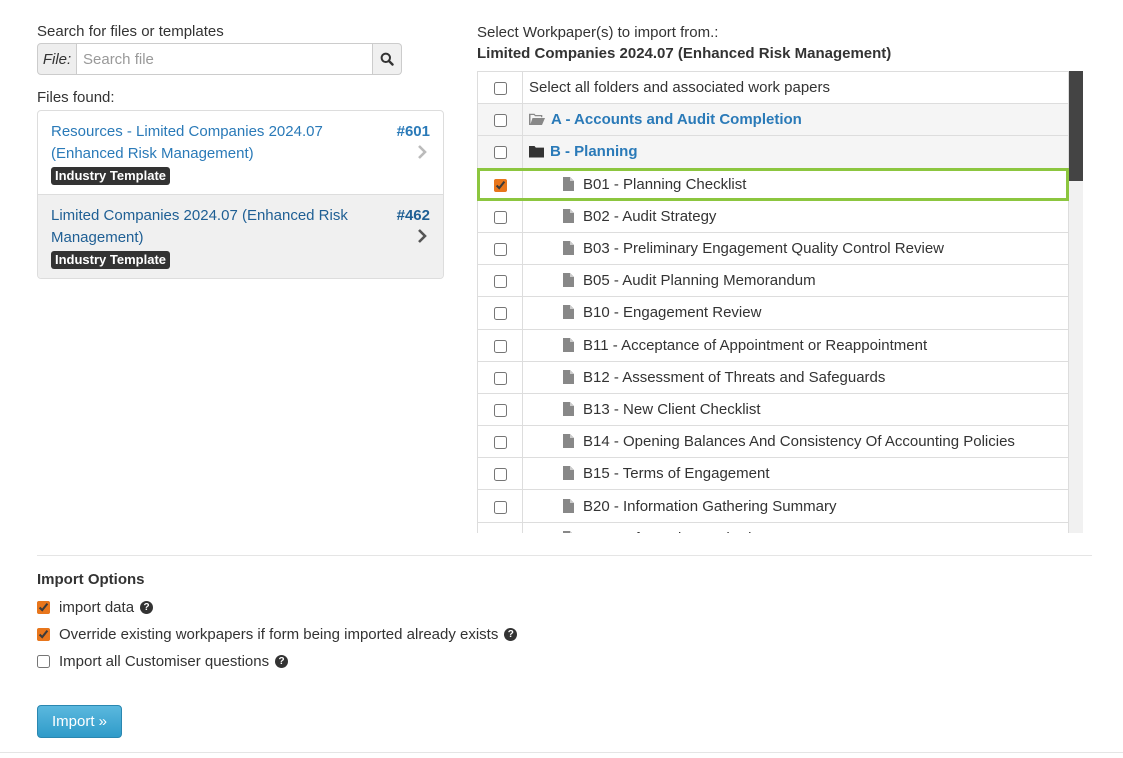 This screenshot has height=758, width=1123. Describe the element at coordinates (773, 527) in the screenshot. I see `workpaper-row: B22 - Information Gathering Request` at that location.